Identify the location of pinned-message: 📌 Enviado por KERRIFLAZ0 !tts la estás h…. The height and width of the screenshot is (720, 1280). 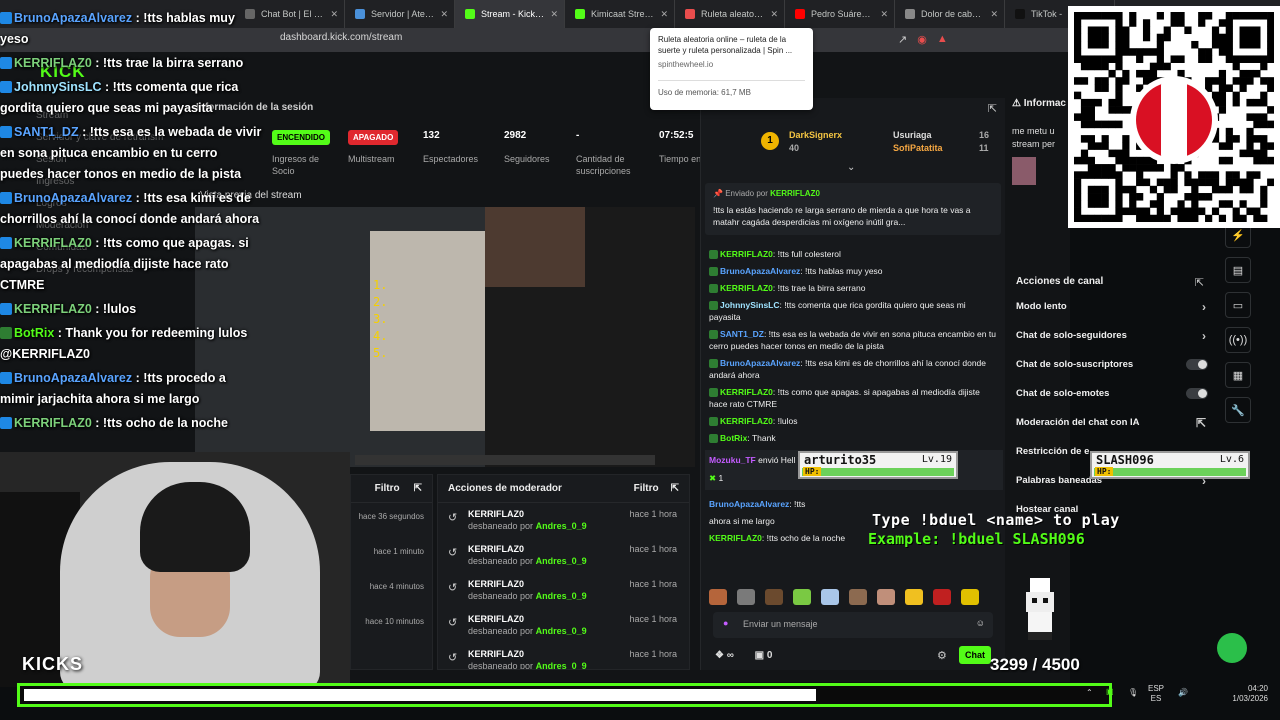
(853, 209).